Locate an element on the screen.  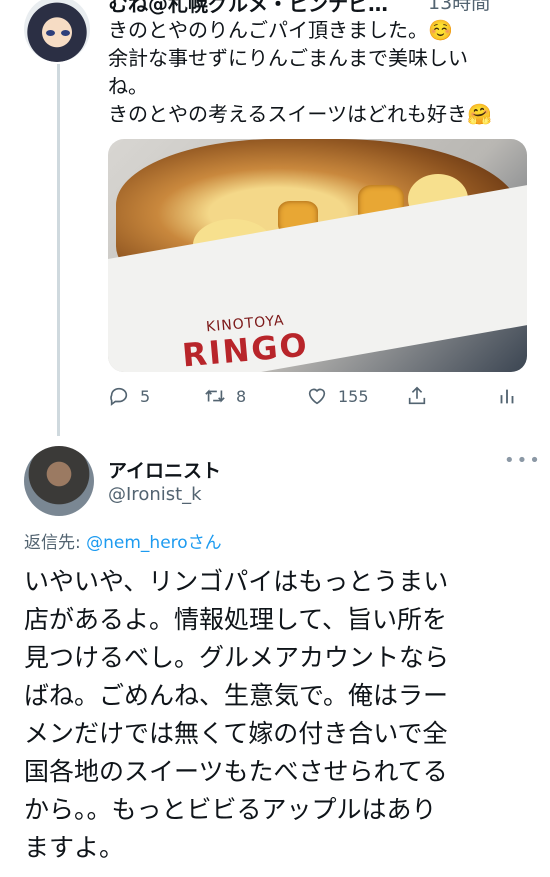
tweet-text-line: 店があるよ。情報処理して、旨い所を is located at coordinates (236, 619).